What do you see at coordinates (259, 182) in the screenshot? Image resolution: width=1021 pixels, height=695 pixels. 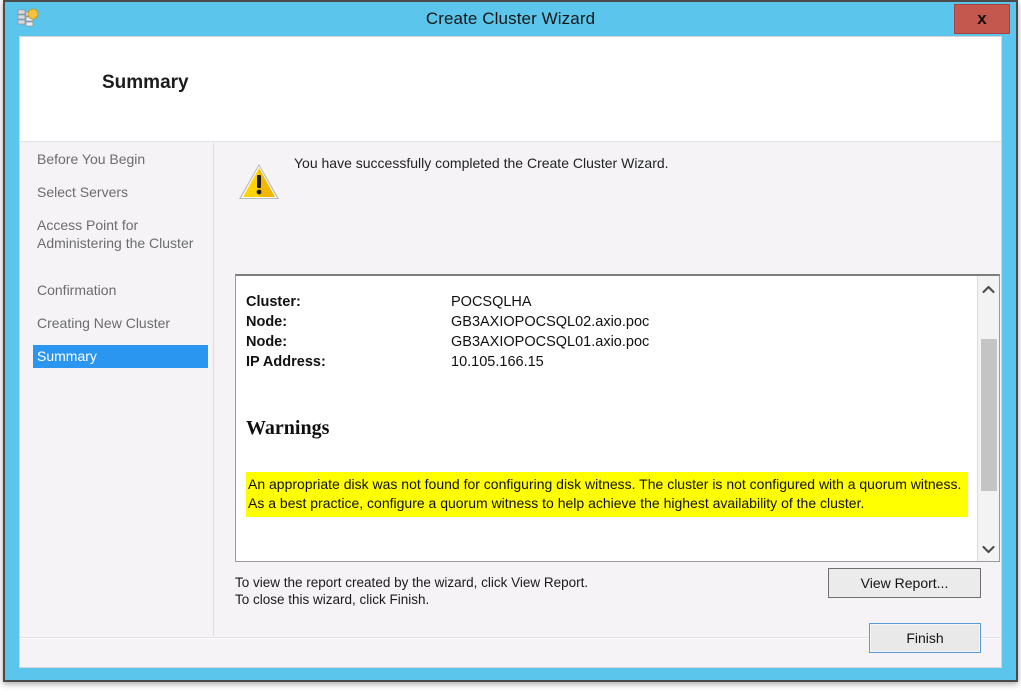 I see `warning-triangle-icon` at bounding box center [259, 182].